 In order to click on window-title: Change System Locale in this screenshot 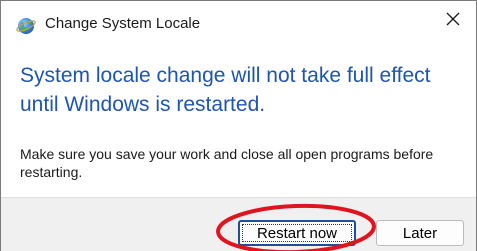, I will do `click(123, 23)`.